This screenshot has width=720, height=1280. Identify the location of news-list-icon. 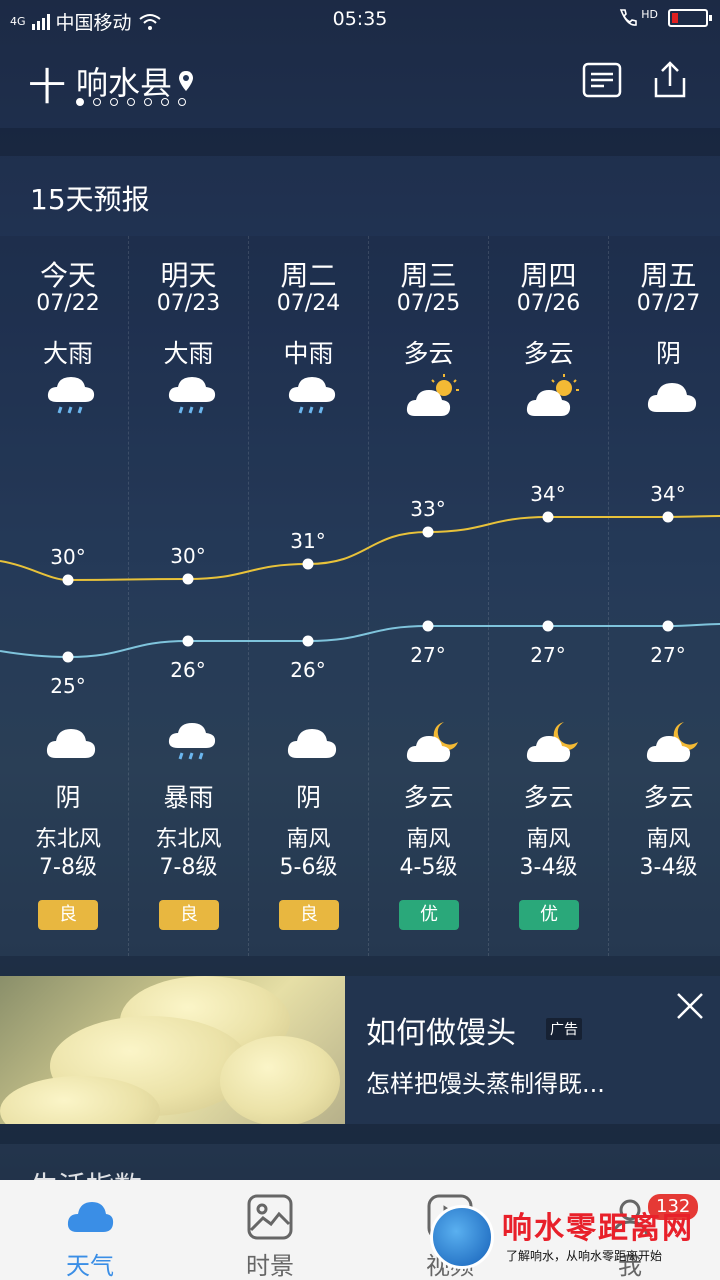
(602, 80).